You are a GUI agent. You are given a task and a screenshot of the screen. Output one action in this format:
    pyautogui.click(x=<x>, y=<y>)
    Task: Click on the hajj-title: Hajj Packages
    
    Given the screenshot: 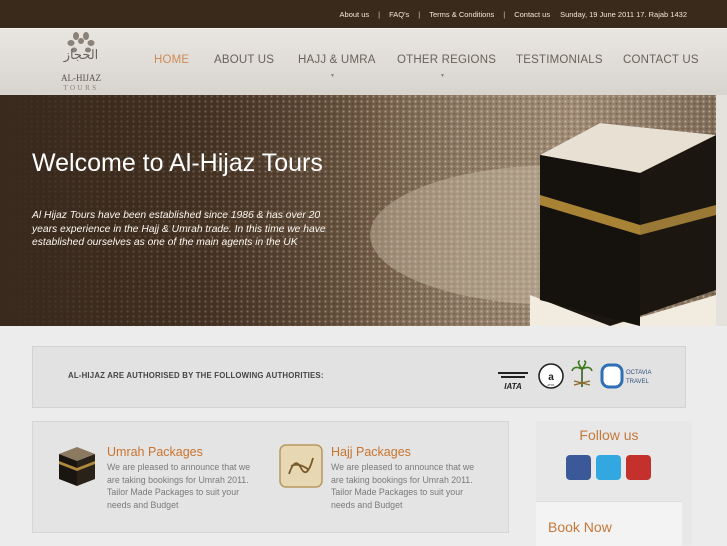 What is the action you would take?
    pyautogui.click(x=371, y=452)
    